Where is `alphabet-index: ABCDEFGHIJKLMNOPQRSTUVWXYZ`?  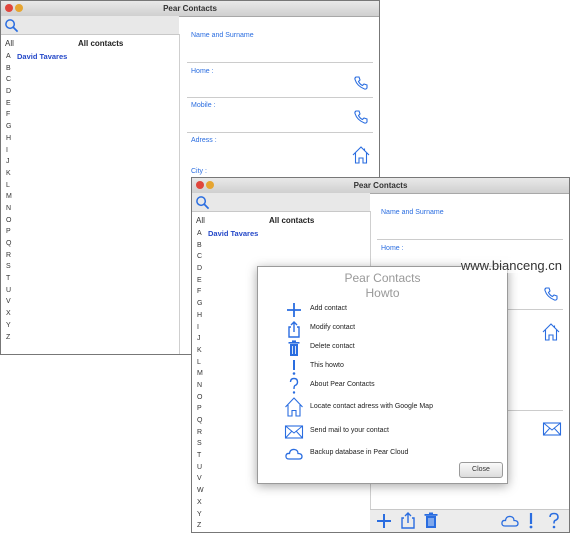 alphabet-index: ABCDEFGHIJKLMNOPQRSTUVWXYZ is located at coordinates (200, 380).